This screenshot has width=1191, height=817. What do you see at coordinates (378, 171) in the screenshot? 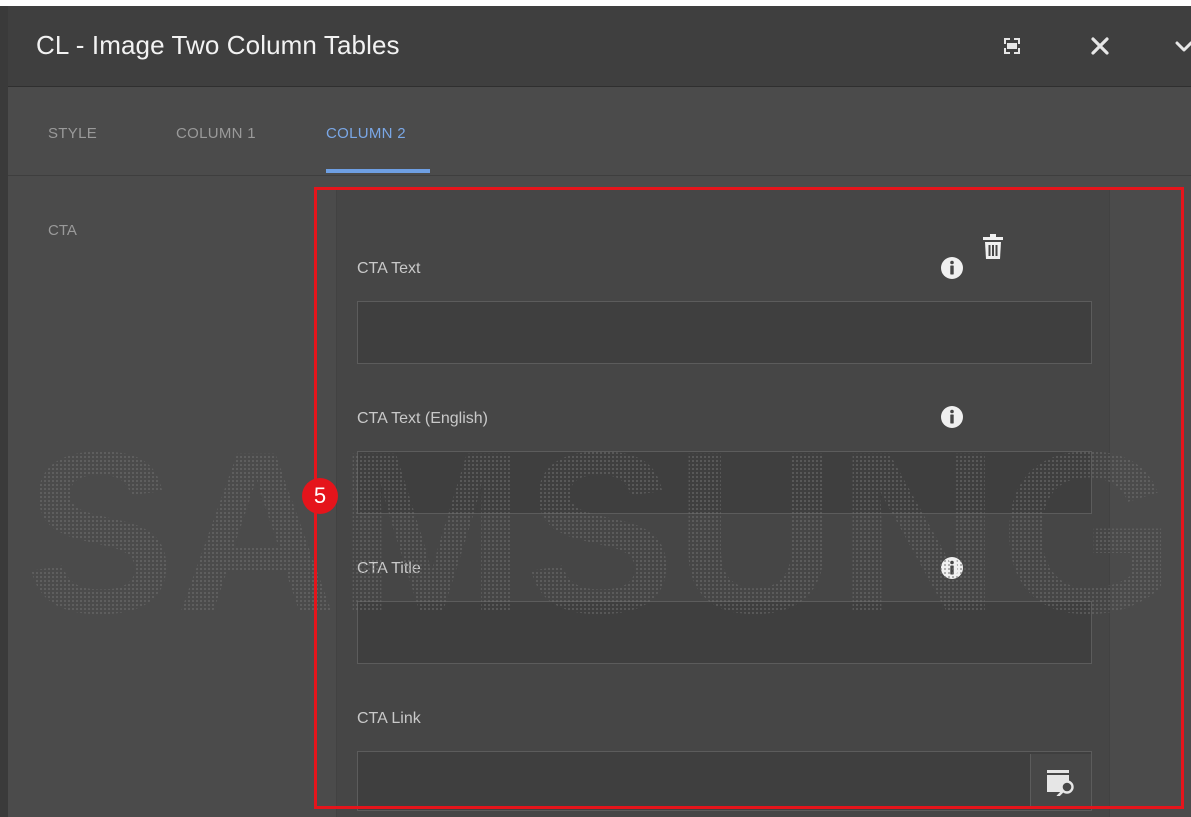
I see `active-tab-indicator` at bounding box center [378, 171].